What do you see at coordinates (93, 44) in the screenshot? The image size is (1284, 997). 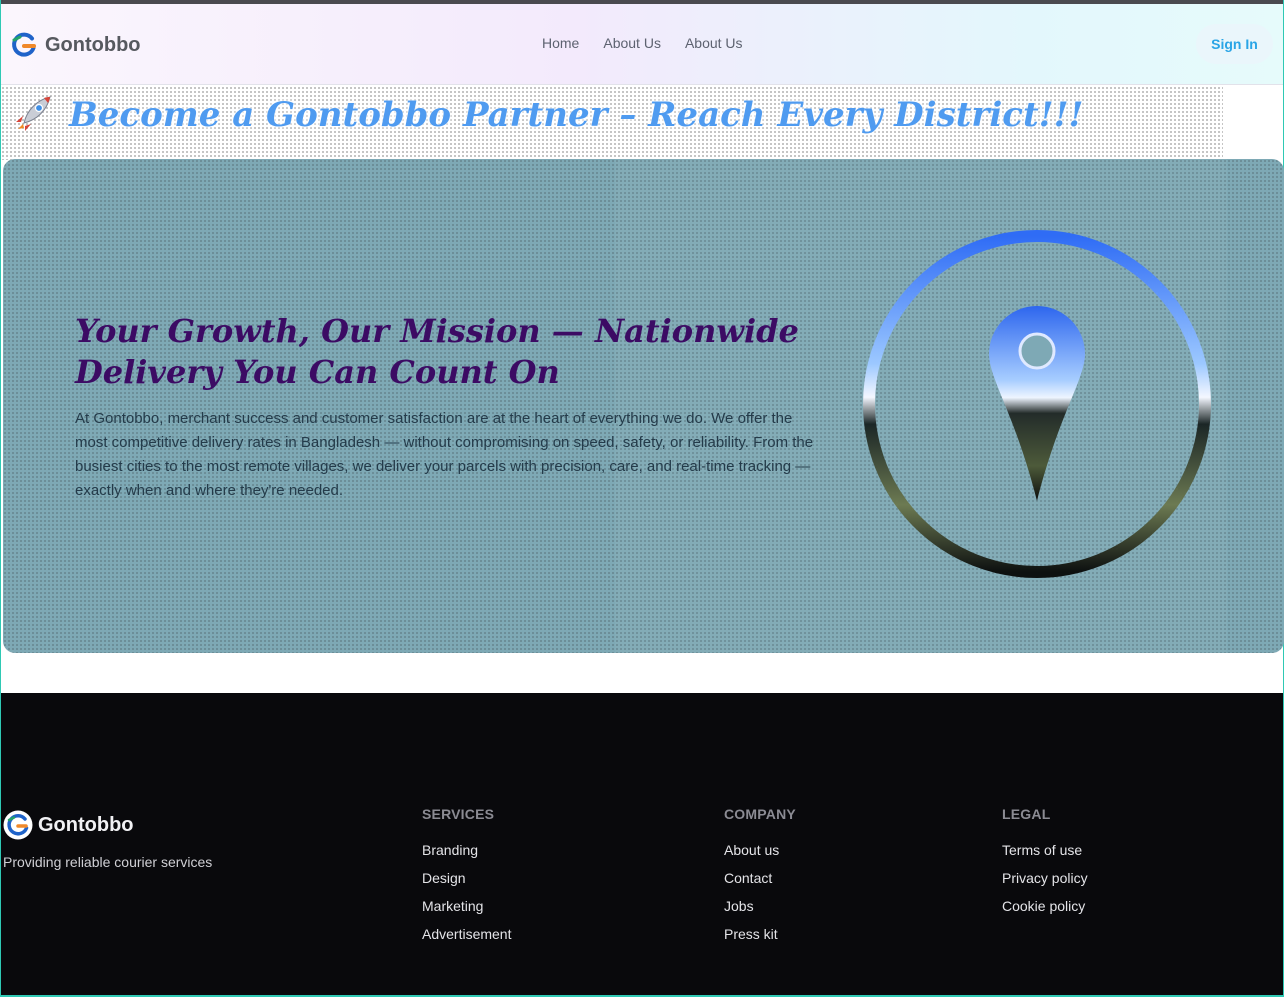 I see `brand-name: Gontobbo` at bounding box center [93, 44].